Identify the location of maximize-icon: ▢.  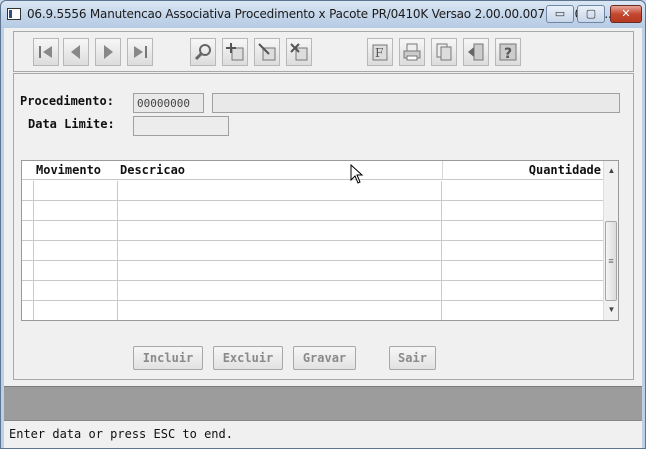
(591, 14).